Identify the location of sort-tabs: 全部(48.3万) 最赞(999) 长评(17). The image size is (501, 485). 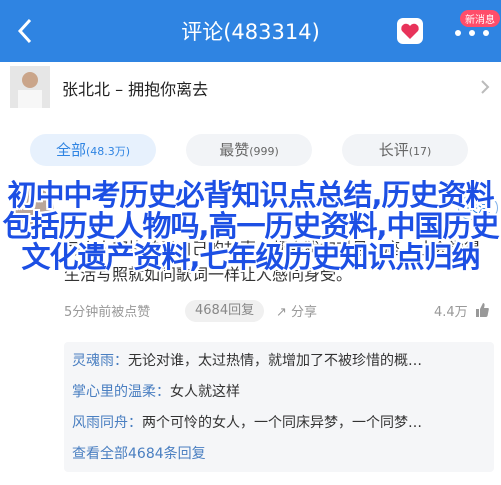
(250, 142).